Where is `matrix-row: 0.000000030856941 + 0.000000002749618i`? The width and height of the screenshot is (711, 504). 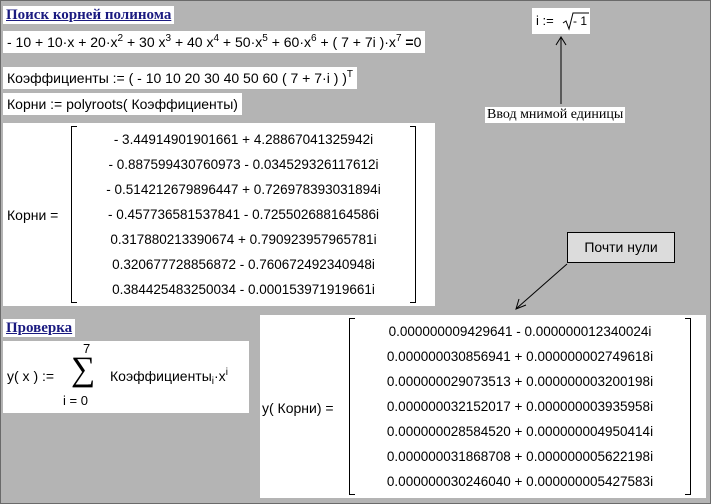
matrix-row: 0.000000030856941 + 0.000000002749618i is located at coordinates (520, 356).